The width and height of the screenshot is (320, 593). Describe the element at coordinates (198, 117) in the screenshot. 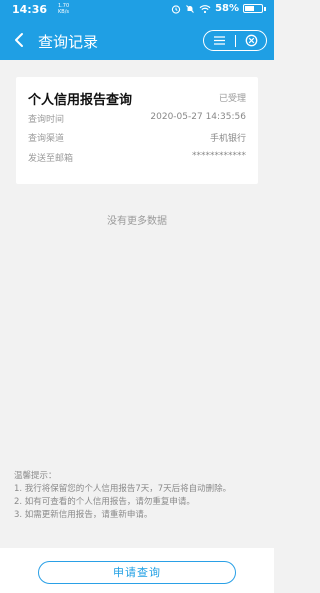

I see `row-value: 2020-05-27 14:35:56` at that location.